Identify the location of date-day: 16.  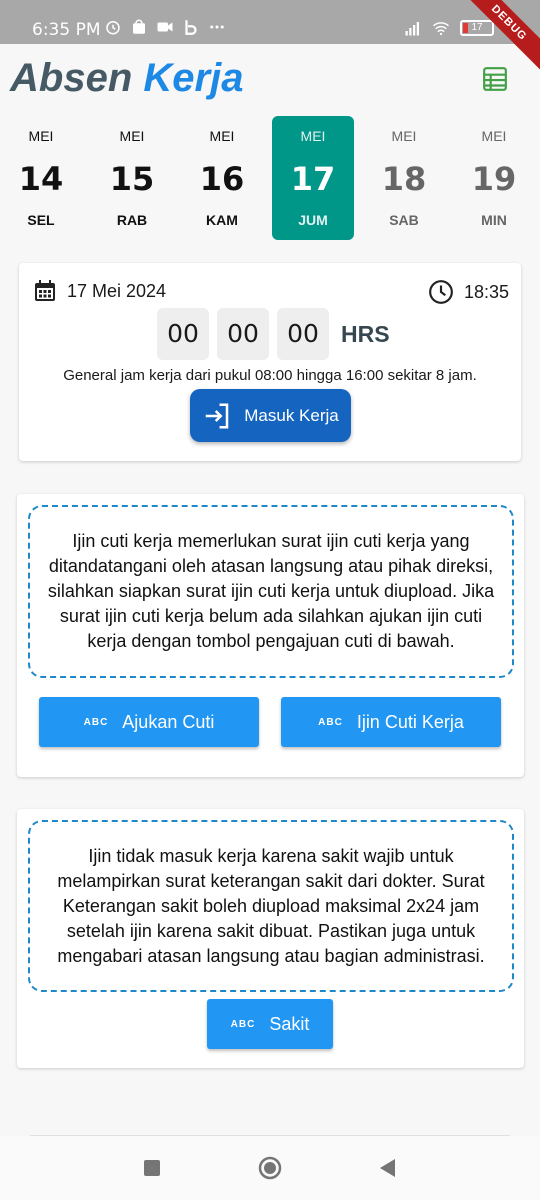
(222, 179).